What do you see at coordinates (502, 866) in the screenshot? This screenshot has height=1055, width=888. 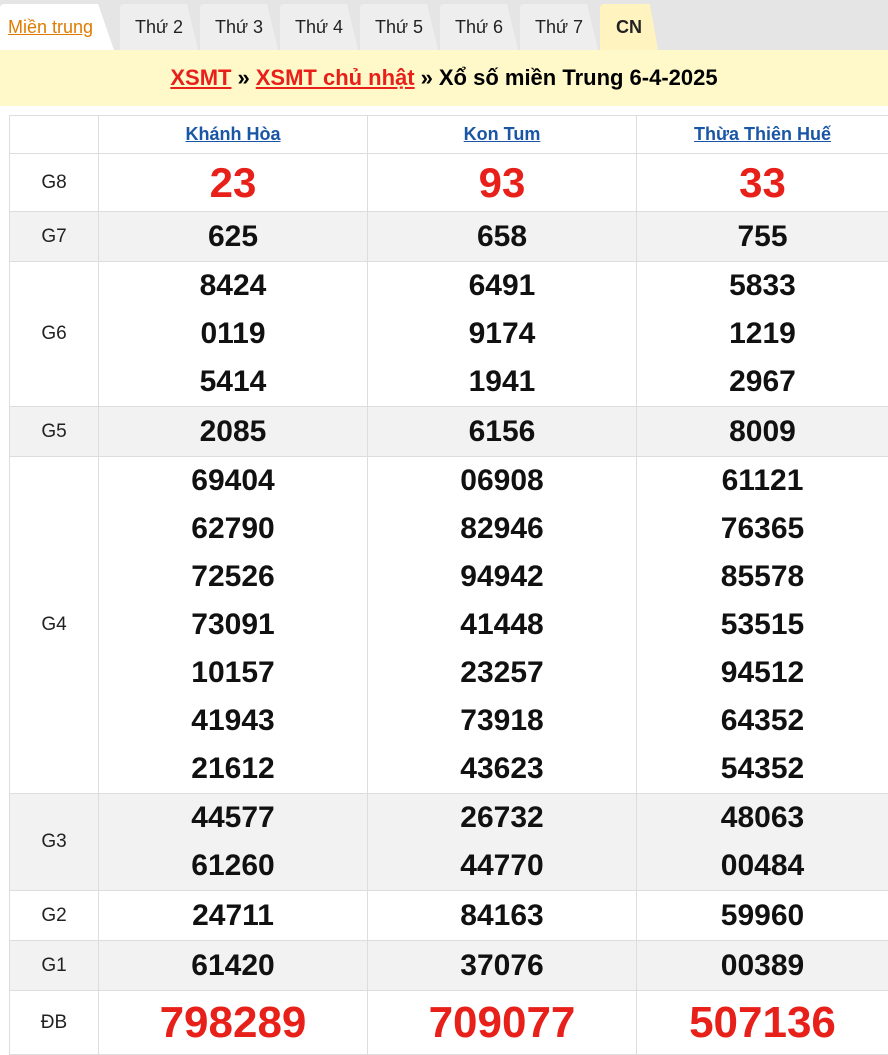 I see `prize-number: 44770` at bounding box center [502, 866].